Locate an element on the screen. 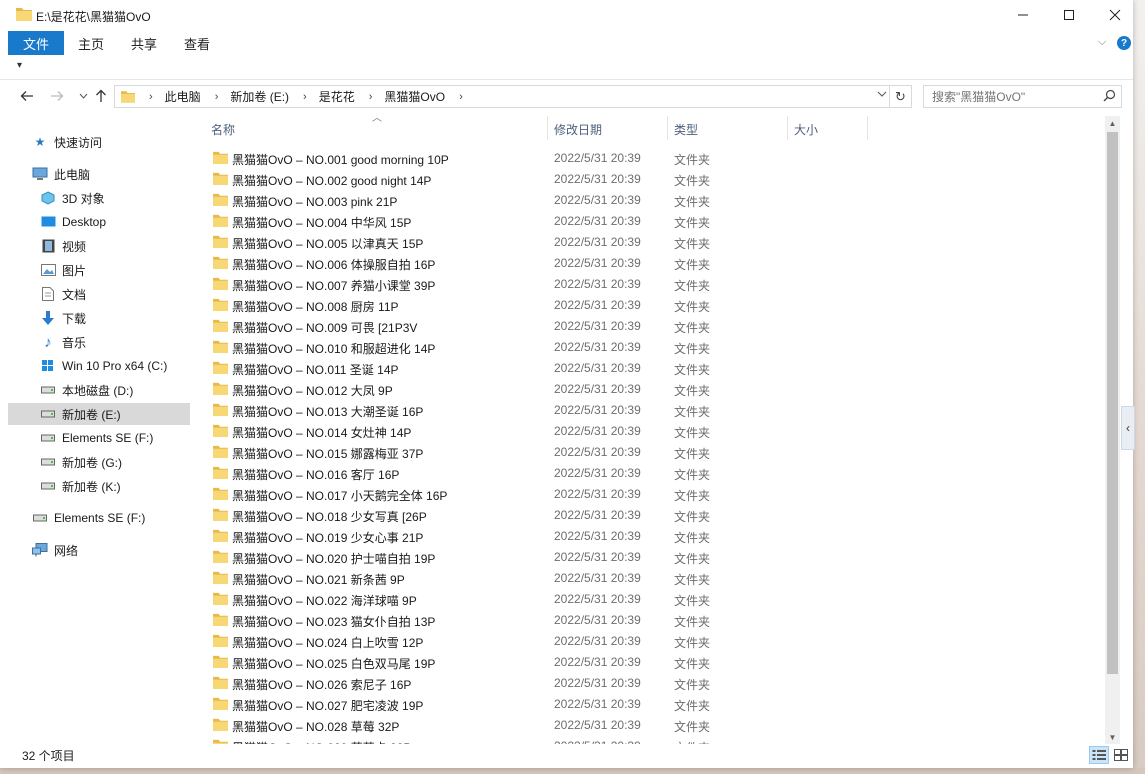 This screenshot has height=774, width=1145. forward-button is located at coordinates (57, 96).